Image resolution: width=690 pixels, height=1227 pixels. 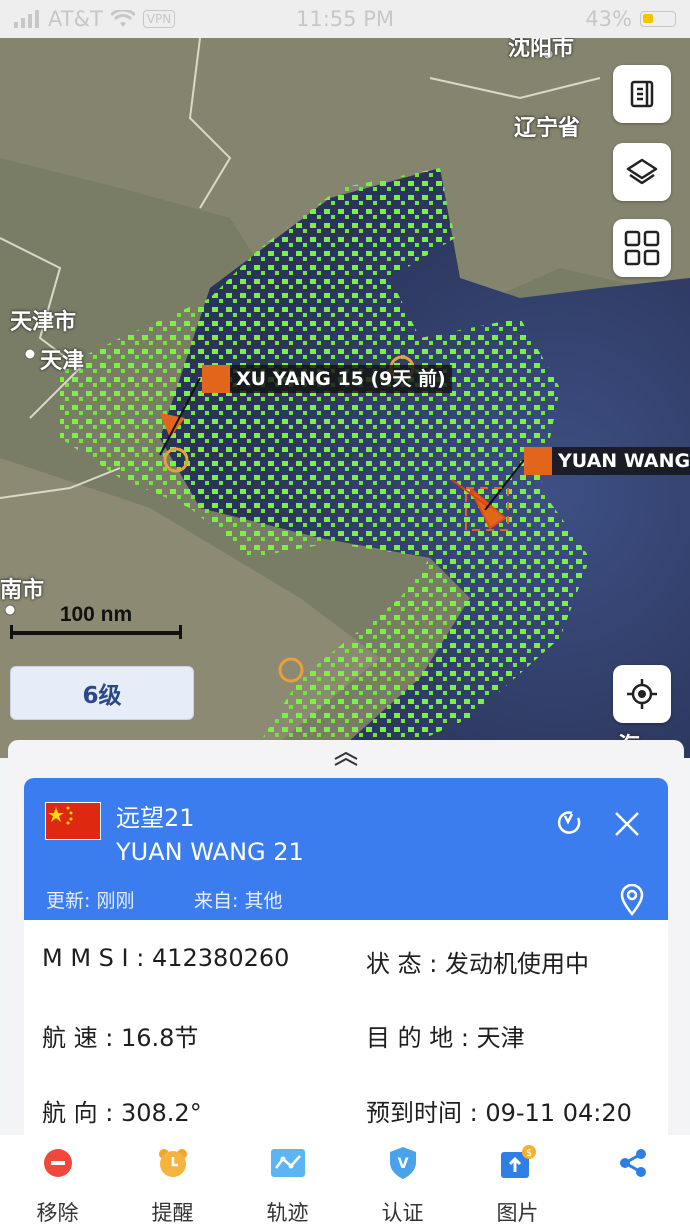 What do you see at coordinates (81, 1038) in the screenshot?
I see `speed-label: 航 速 :` at bounding box center [81, 1038].